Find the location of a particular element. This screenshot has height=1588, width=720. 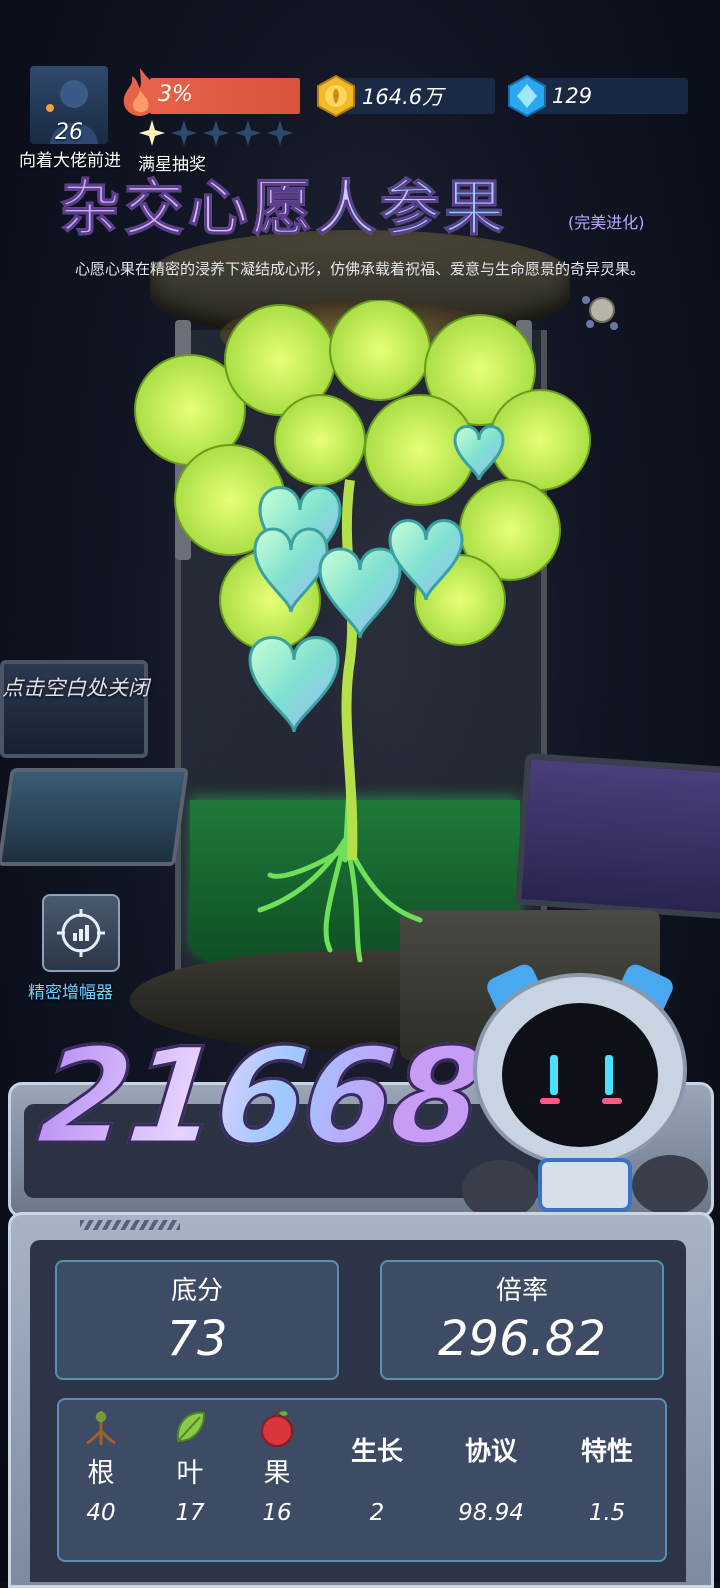

item-description: 心愿心果在精密的浸养下凝结成心形，仿佛承载着祝福、爱意与生命愿景的奇异灵果。 is located at coordinates (359, 269).